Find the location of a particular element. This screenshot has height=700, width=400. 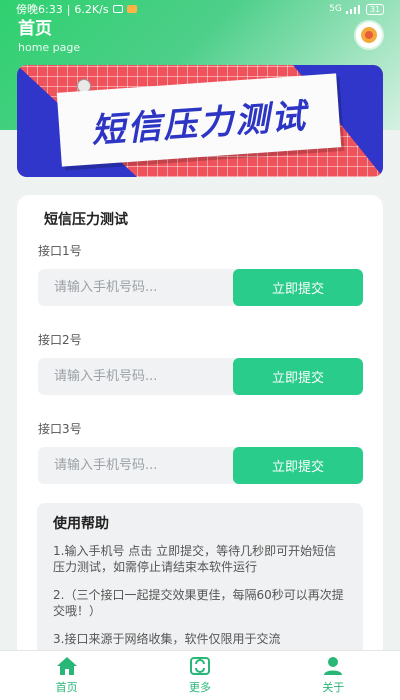

home-icon is located at coordinates (66, 666).